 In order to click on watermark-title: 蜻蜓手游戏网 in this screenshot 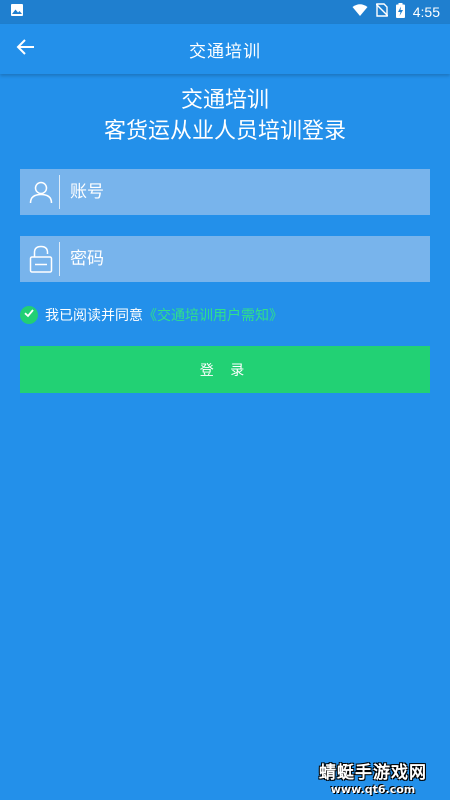, I will do `click(373, 773)`.